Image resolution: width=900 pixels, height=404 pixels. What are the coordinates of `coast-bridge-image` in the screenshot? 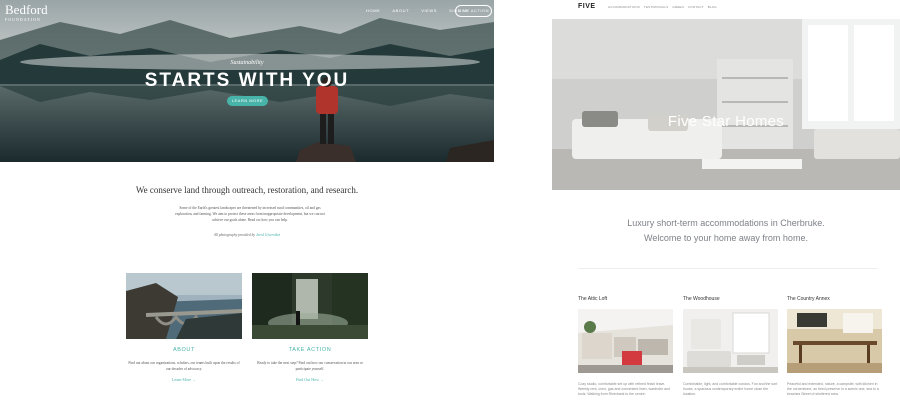 It's located at (184, 306).